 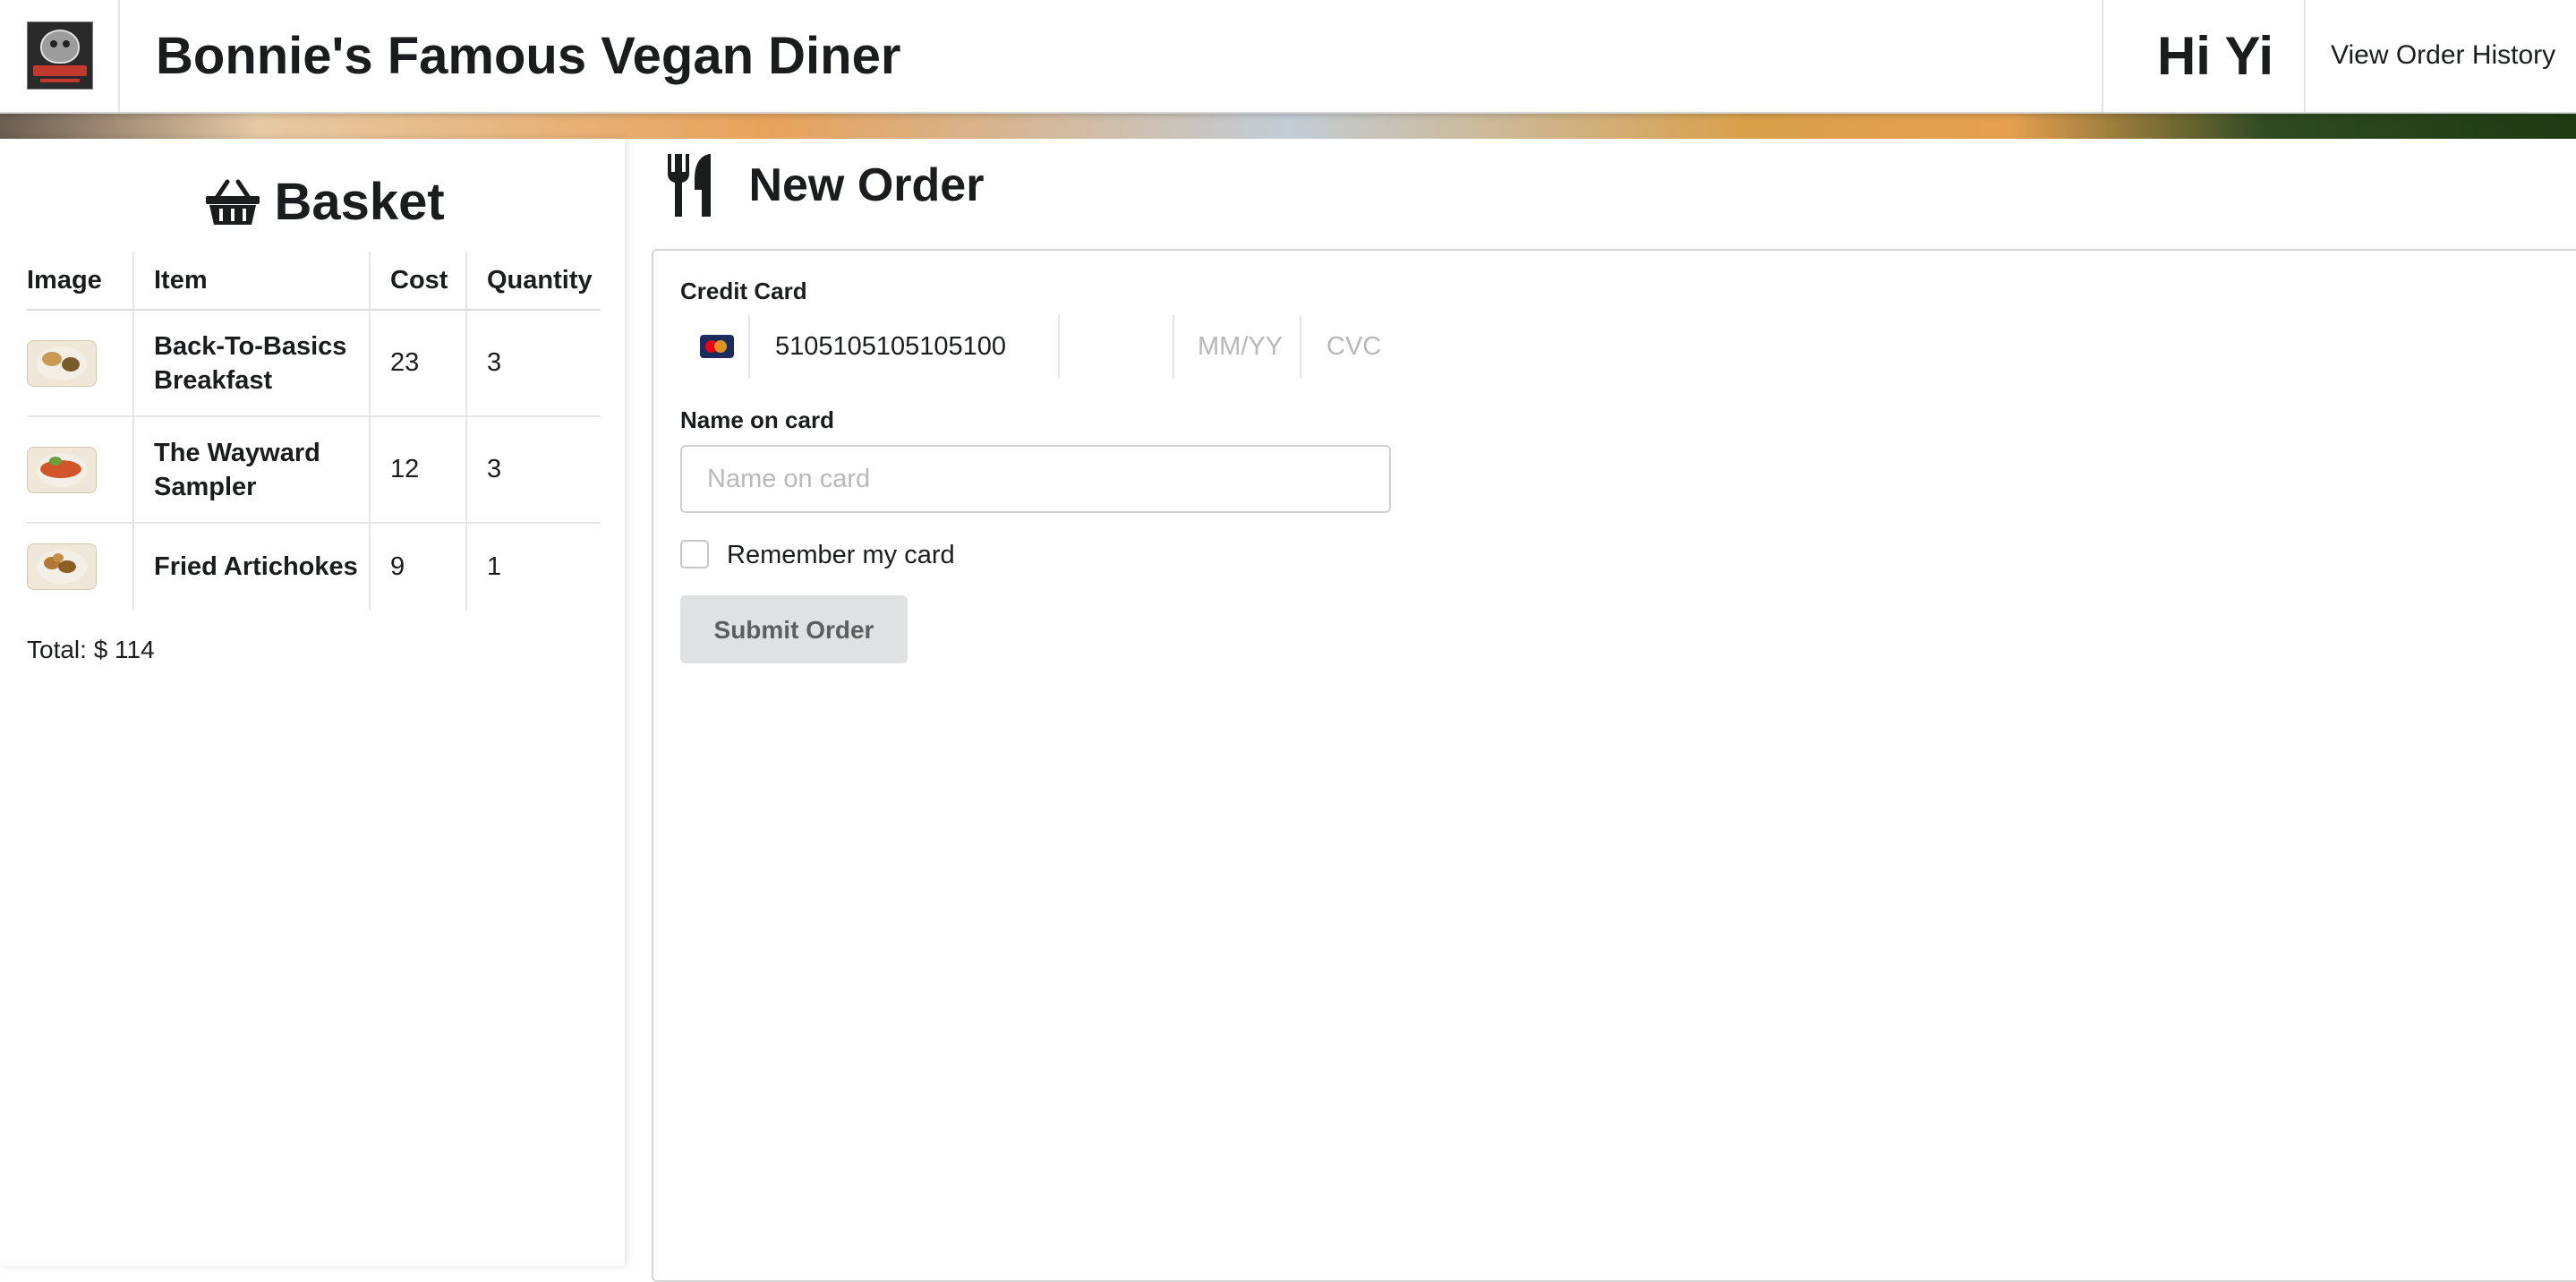 I want to click on item-cost: 9, so click(x=417, y=566).